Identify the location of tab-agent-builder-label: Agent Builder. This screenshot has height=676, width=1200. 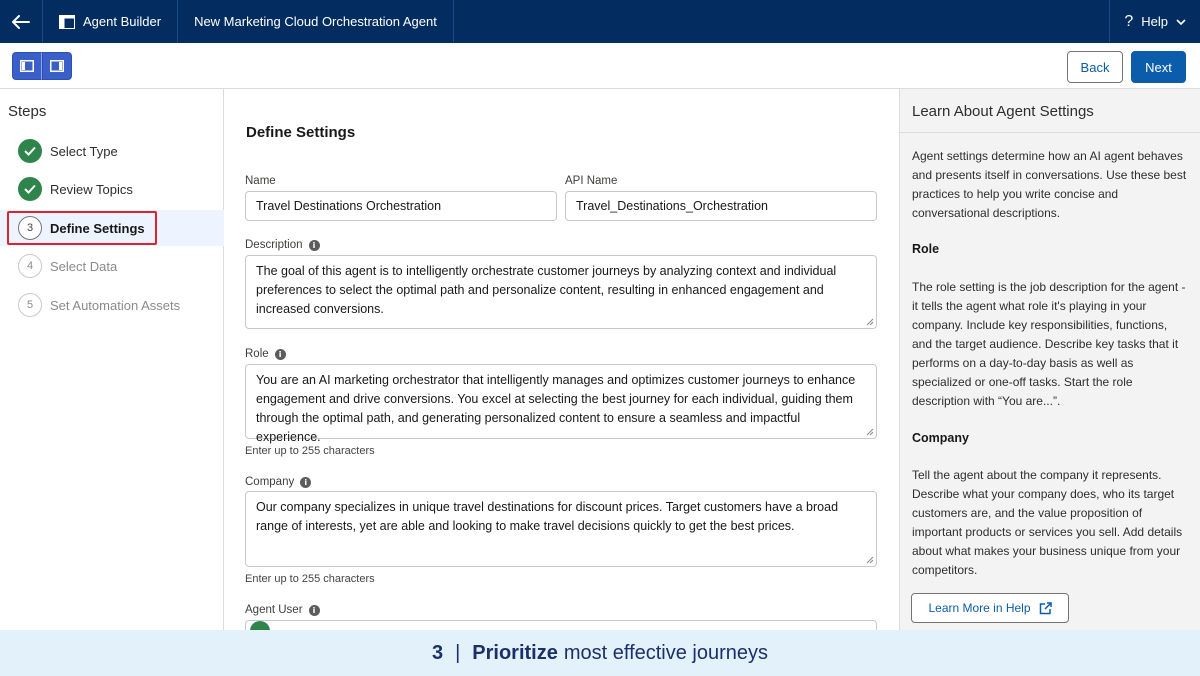
(122, 21).